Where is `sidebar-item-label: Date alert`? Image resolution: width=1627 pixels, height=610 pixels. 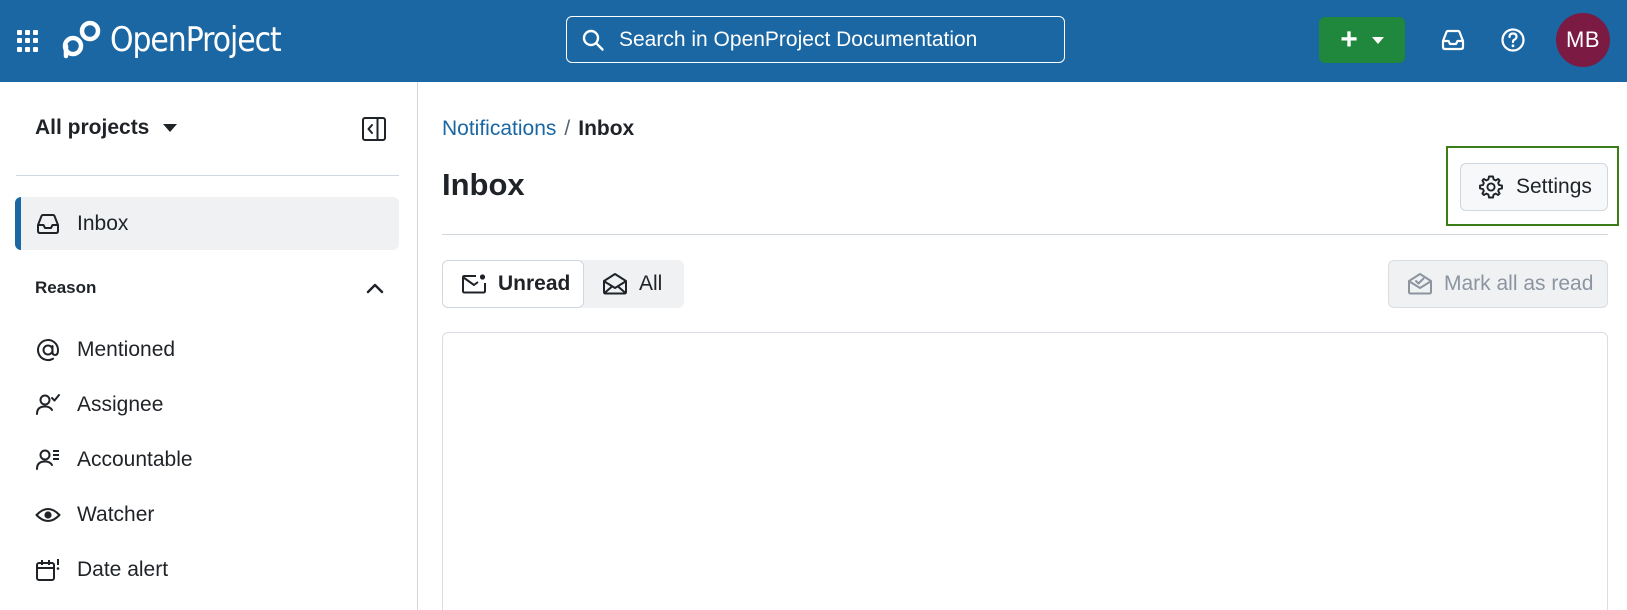 sidebar-item-label: Date alert is located at coordinates (123, 569).